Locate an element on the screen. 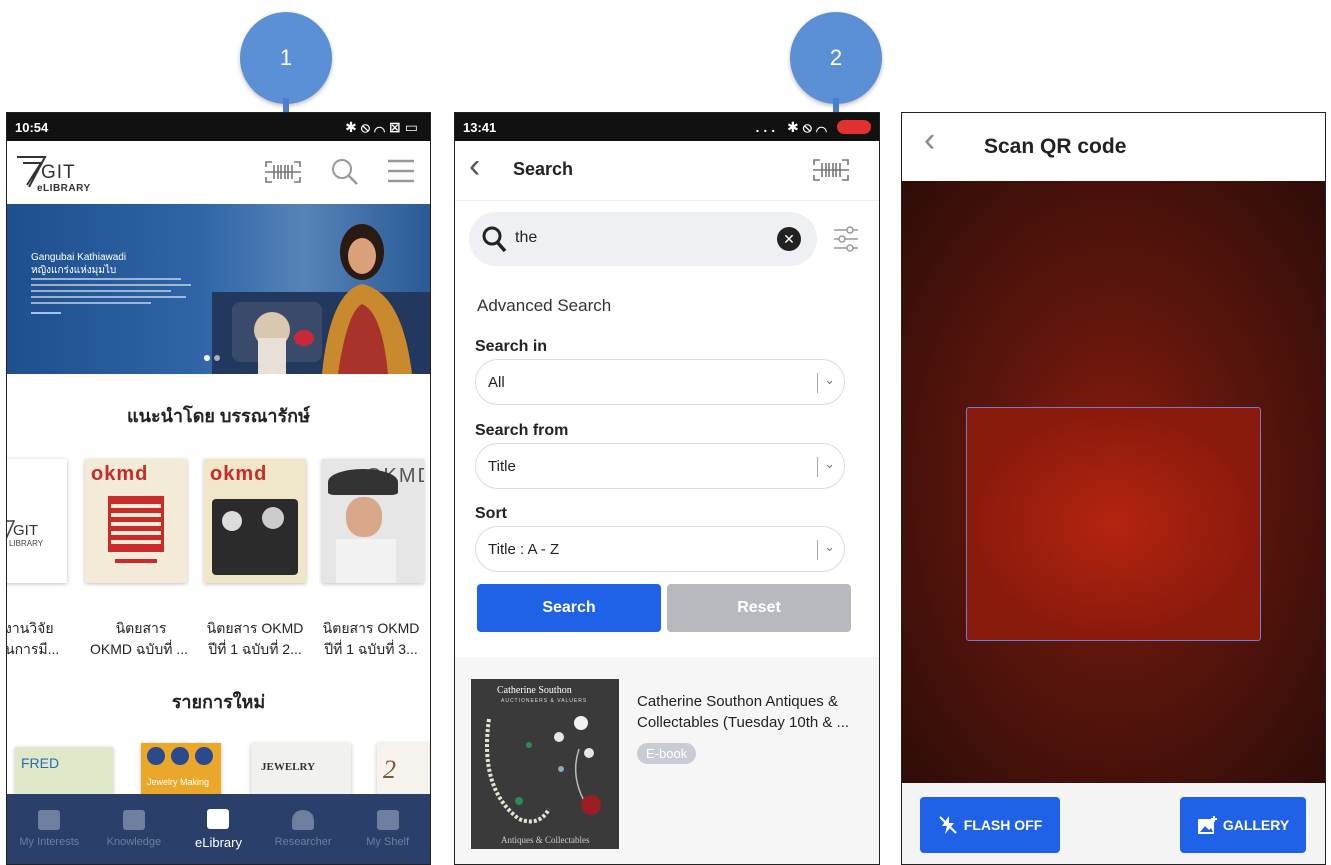 The height and width of the screenshot is (865, 1331). banner-body-text is located at coordinates (111, 298).